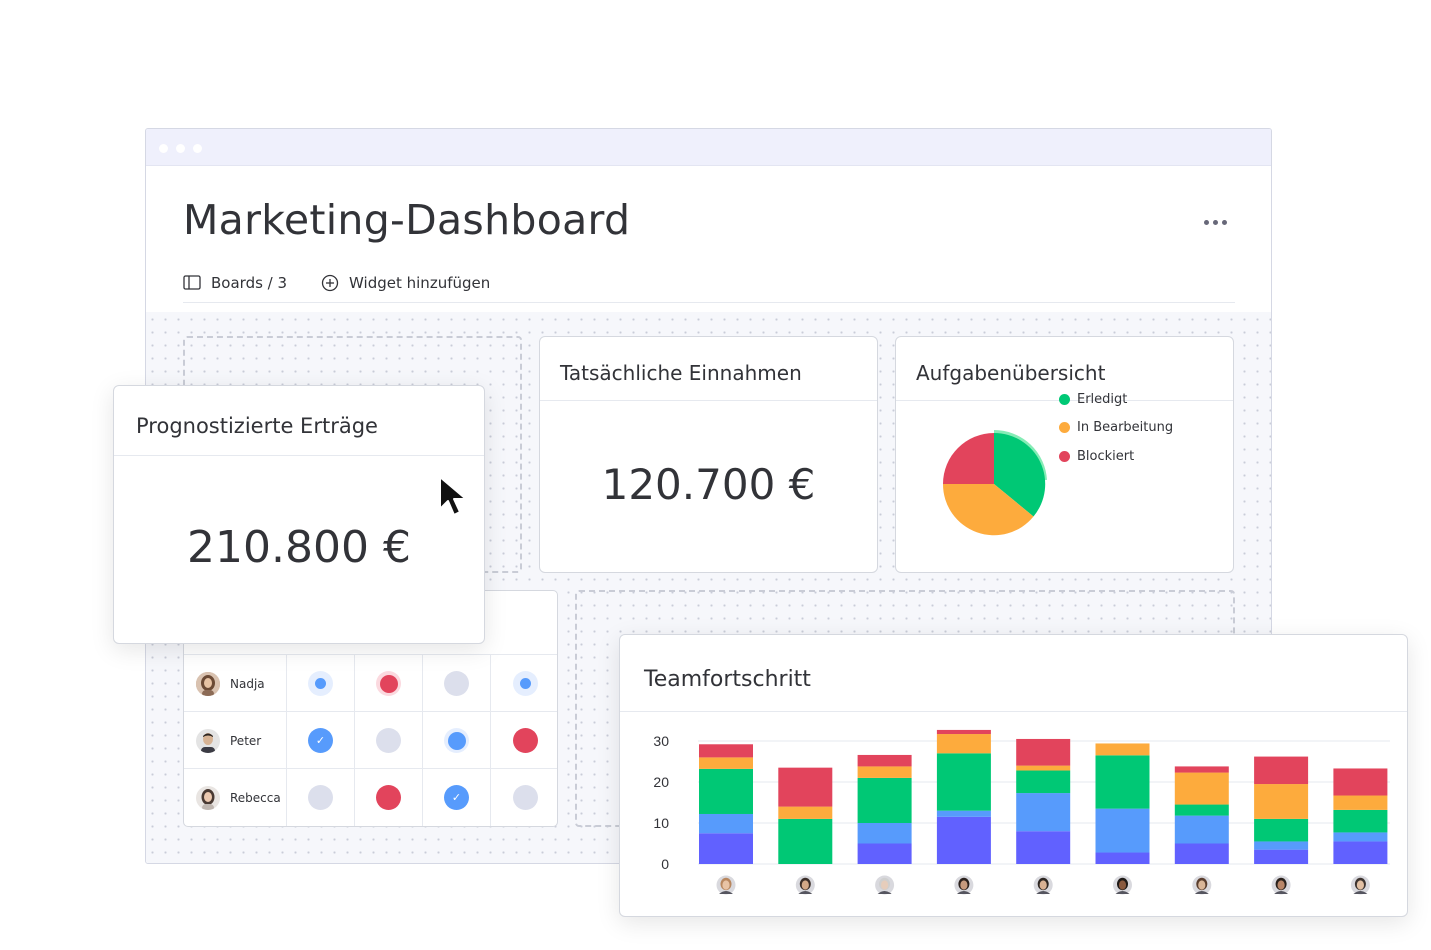 The image size is (1431, 950). What do you see at coordinates (330, 282) in the screenshot?
I see `plus-circle-icon` at bounding box center [330, 282].